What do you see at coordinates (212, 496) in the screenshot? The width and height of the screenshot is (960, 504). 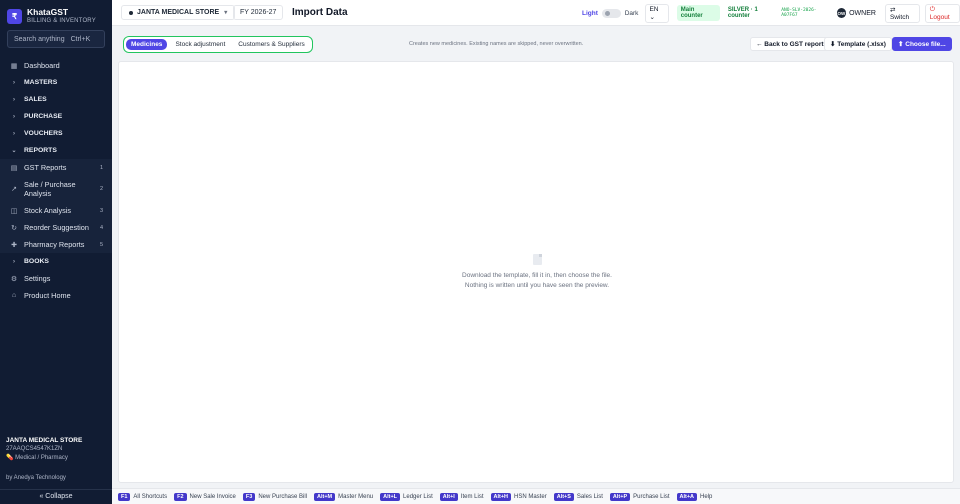 I see `shortcut-label: New Sale Invoice` at bounding box center [212, 496].